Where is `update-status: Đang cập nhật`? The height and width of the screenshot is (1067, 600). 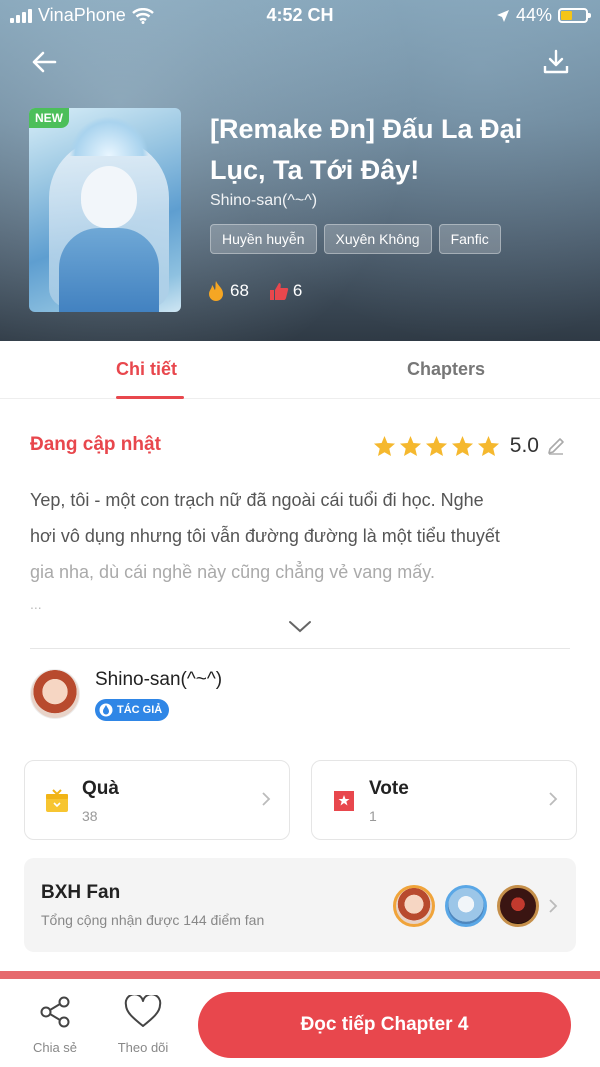 update-status: Đang cập nhật is located at coordinates (95, 444).